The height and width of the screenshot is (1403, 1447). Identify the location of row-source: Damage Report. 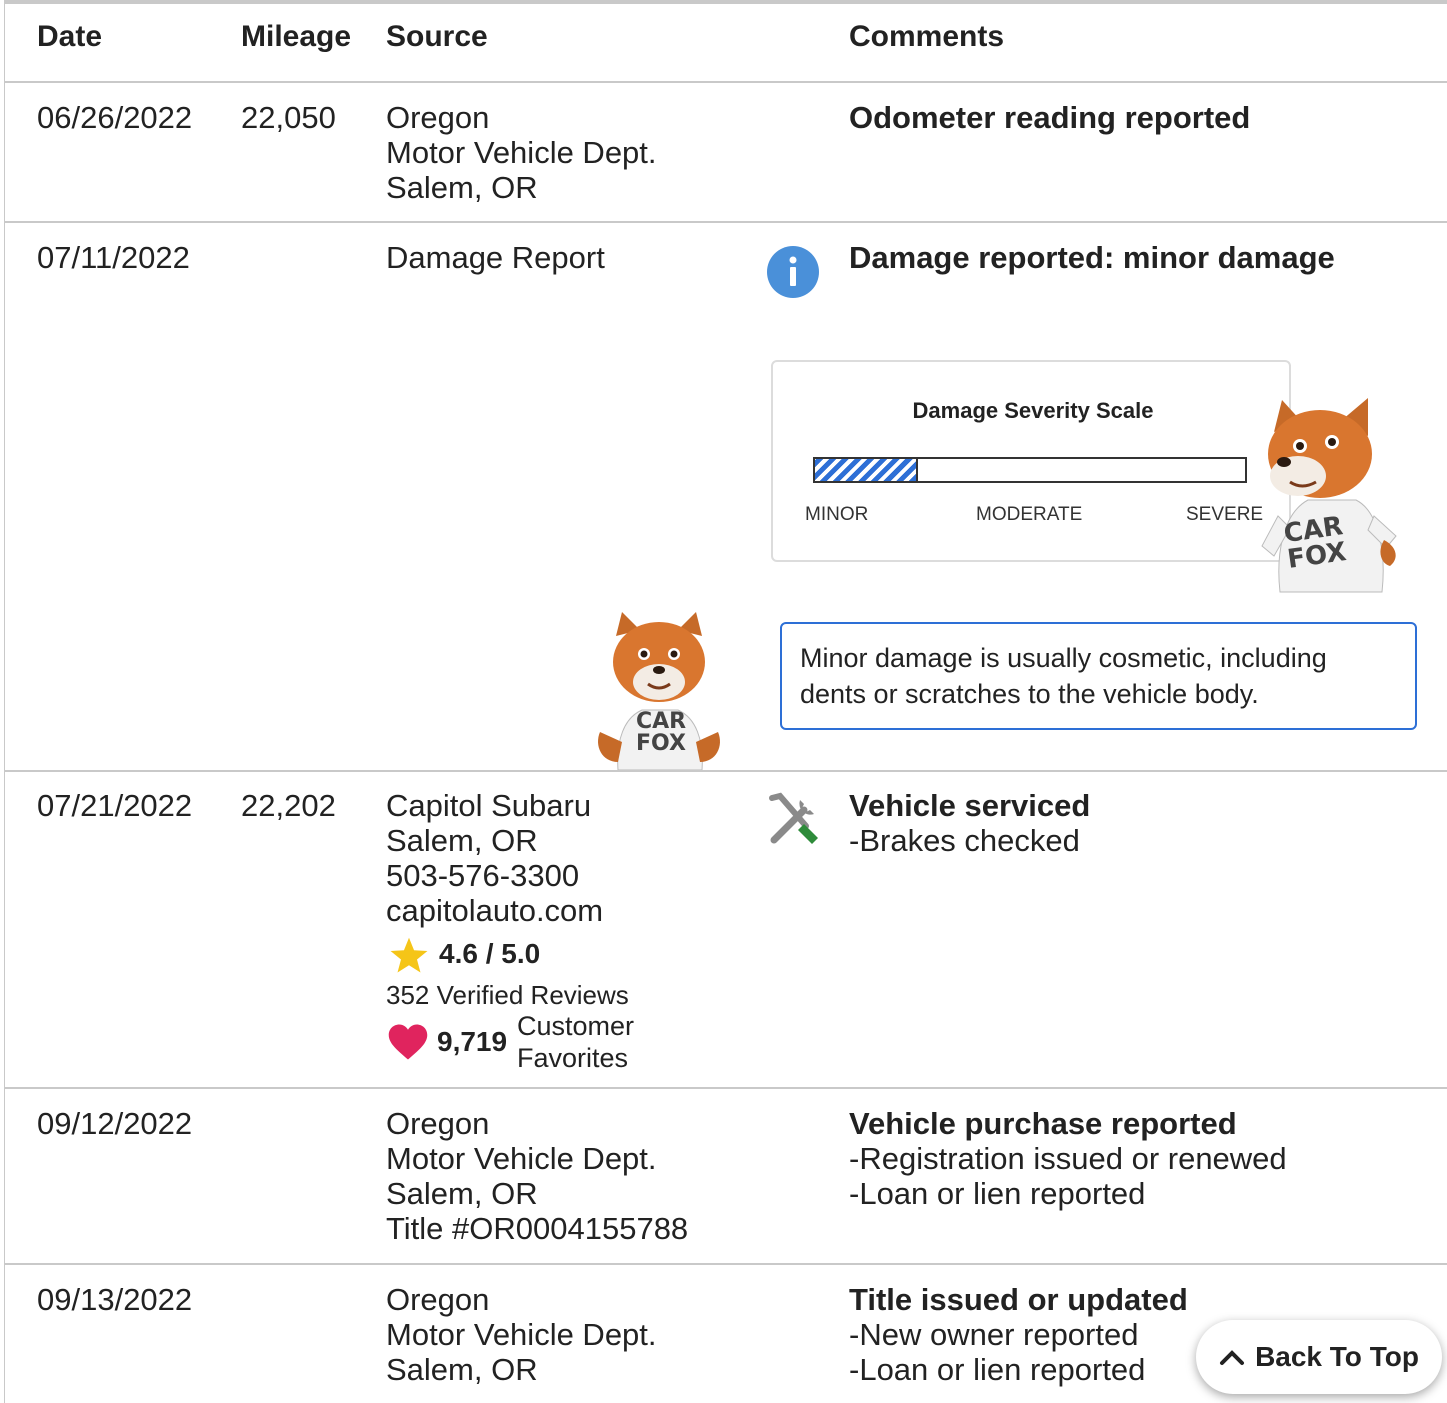
(495, 257).